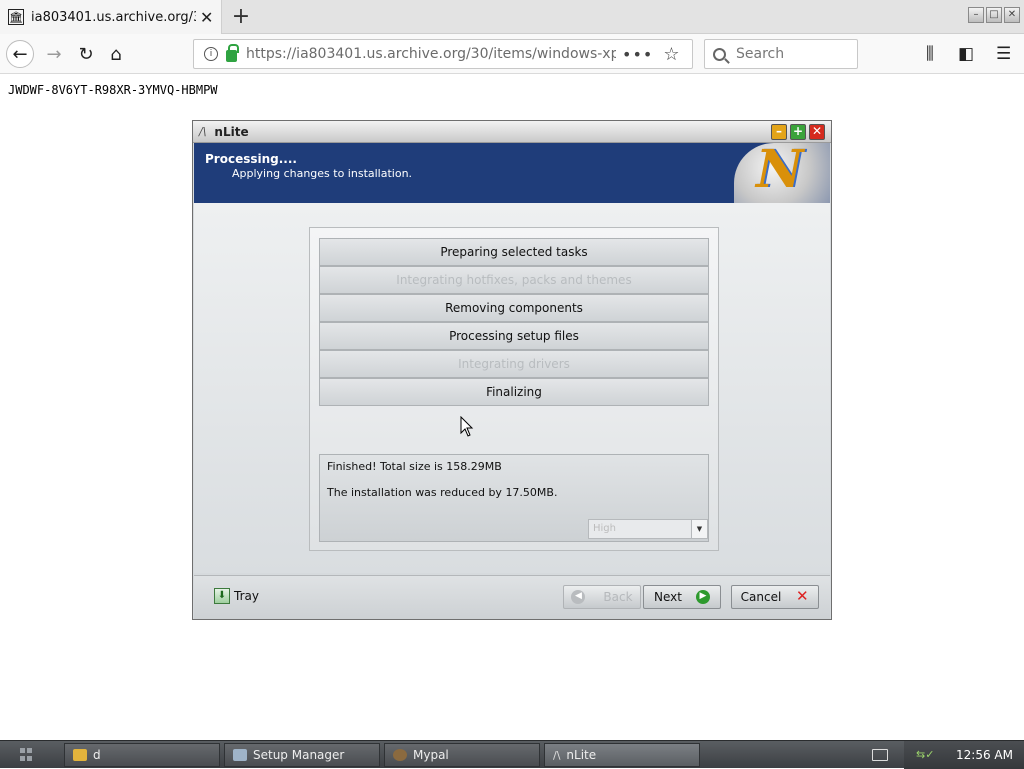 The image size is (1024, 769). What do you see at coordinates (142, 755) in the screenshot?
I see `taskbar-item-folder: d` at bounding box center [142, 755].